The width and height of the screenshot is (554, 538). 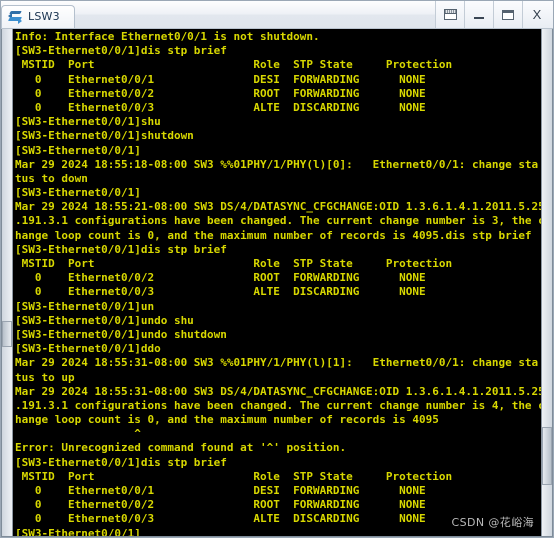 What do you see at coordinates (547, 456) in the screenshot?
I see `right-scrollbar-thumb` at bounding box center [547, 456].